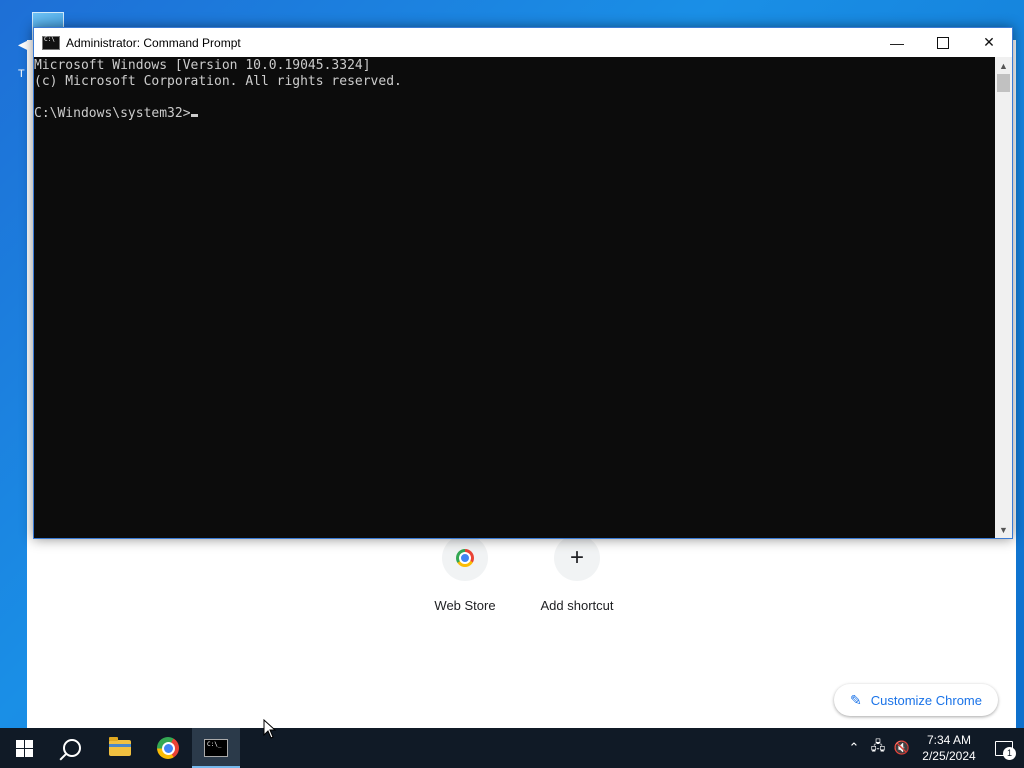 This screenshot has height=768, width=1024. What do you see at coordinates (194, 115) in the screenshot?
I see `text-cursor` at bounding box center [194, 115].